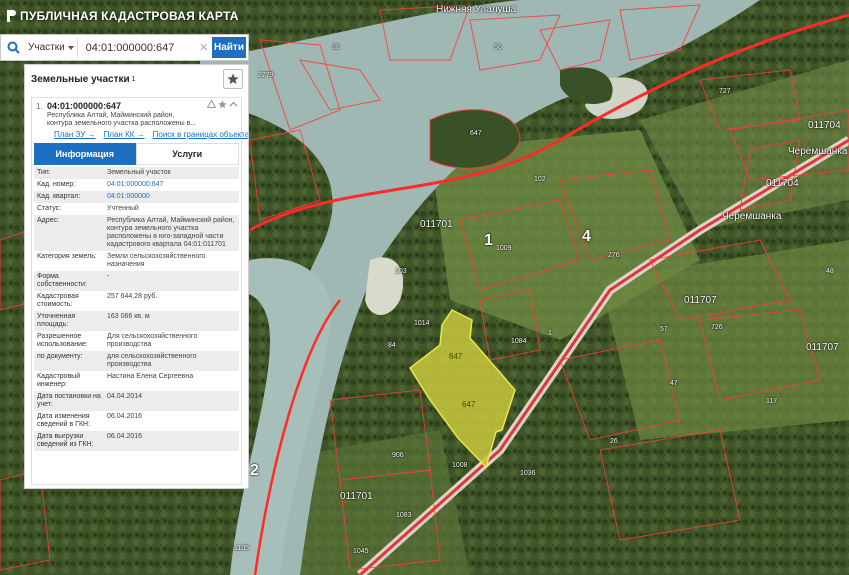 Image resolution: width=849 pixels, height=575 pixels. Describe the element at coordinates (75, 134) in the screenshot. I see `plan-zu-link: План ЗУ →` at that location.